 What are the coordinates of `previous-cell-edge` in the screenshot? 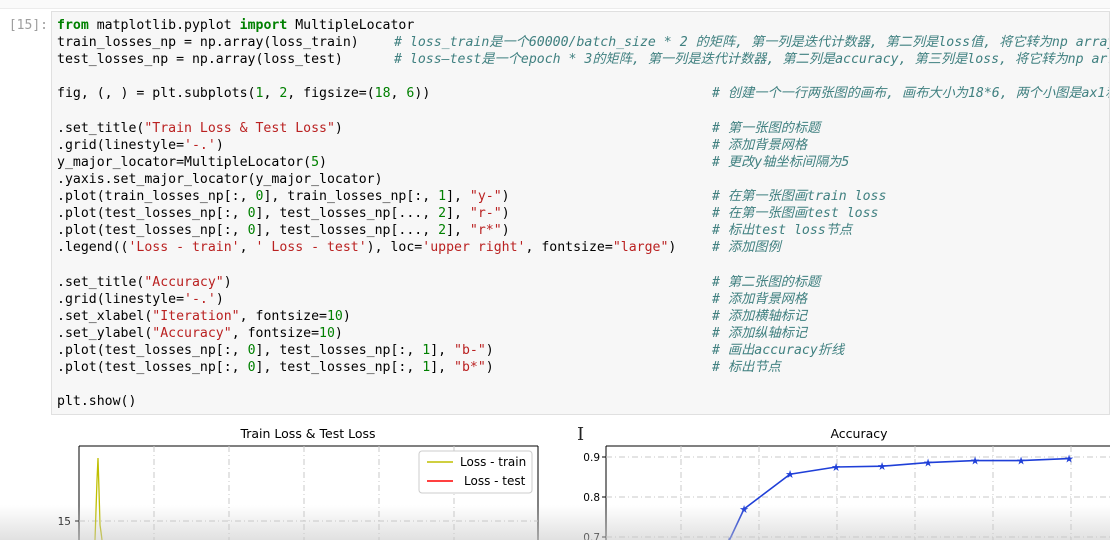 It's located at (555, 4).